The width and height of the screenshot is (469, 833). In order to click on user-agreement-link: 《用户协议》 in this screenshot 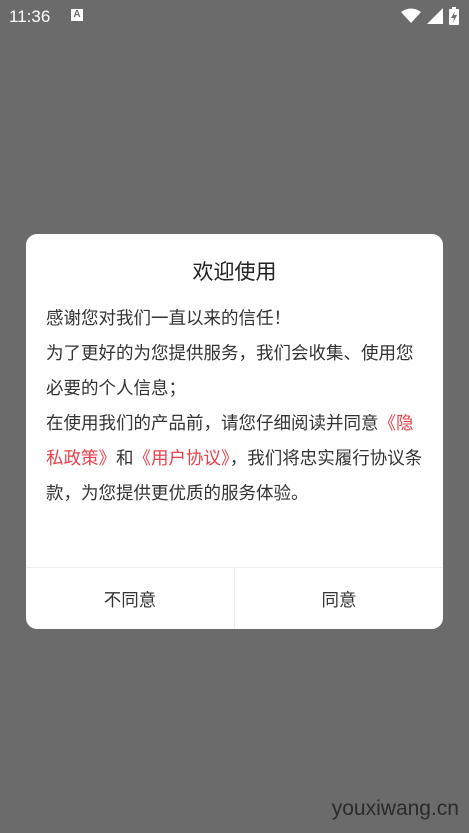, I will do `click(182, 459)`.